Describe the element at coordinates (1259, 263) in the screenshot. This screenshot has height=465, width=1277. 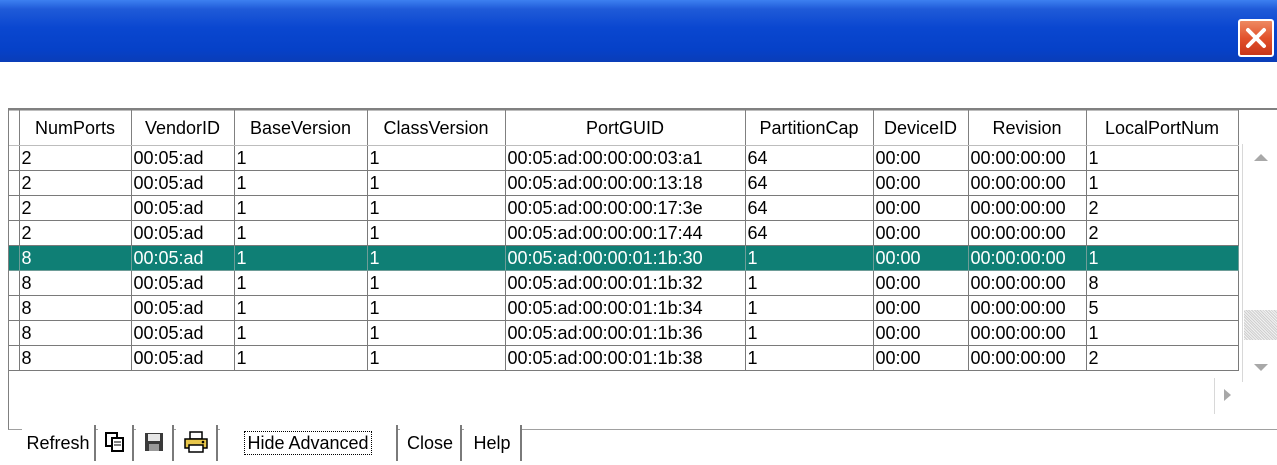
I see `vertical-scrollbar` at that location.